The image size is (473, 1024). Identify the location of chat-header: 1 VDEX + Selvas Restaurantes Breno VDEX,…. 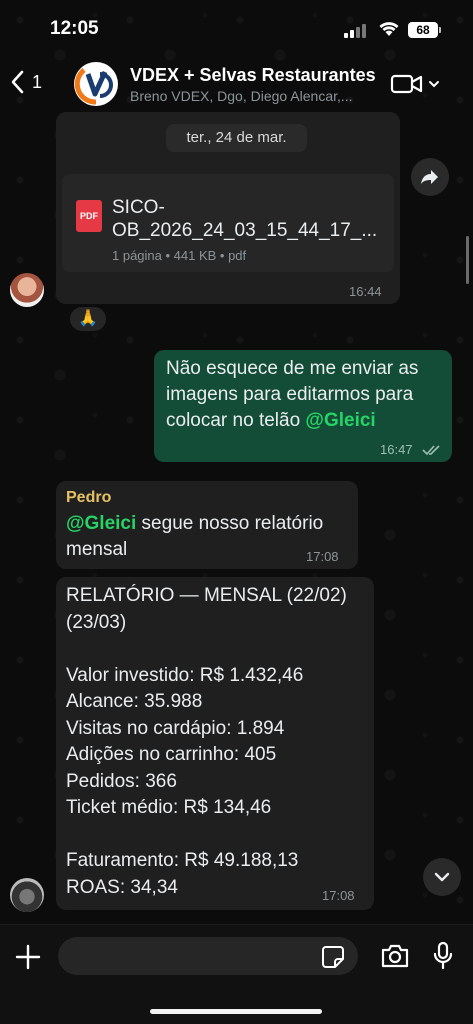
(236, 84).